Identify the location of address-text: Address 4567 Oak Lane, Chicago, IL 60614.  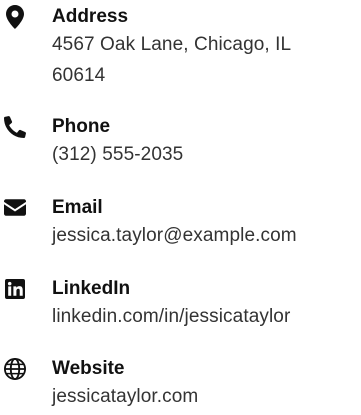
(171, 47).